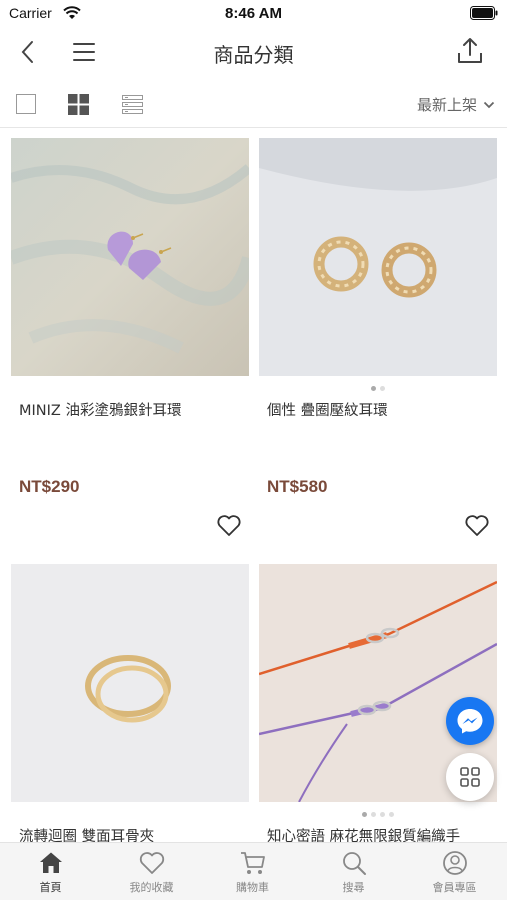 The image size is (507, 900). I want to click on nav-bar: 商品分類, so click(253, 52).